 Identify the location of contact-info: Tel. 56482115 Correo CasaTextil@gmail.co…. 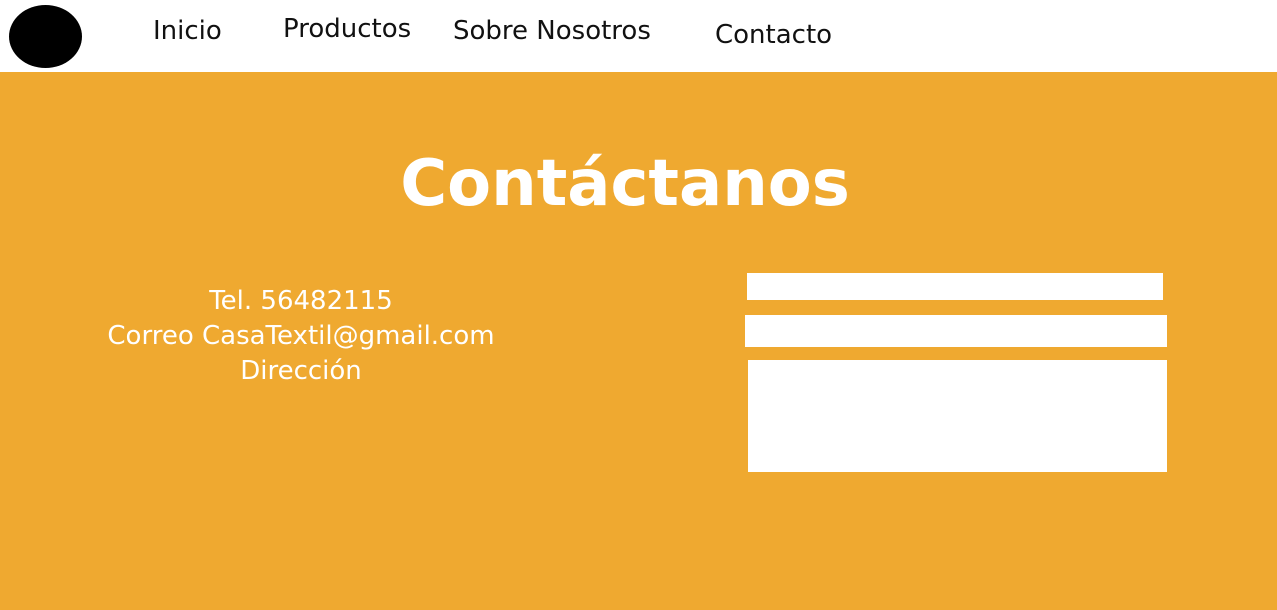
(301, 336).